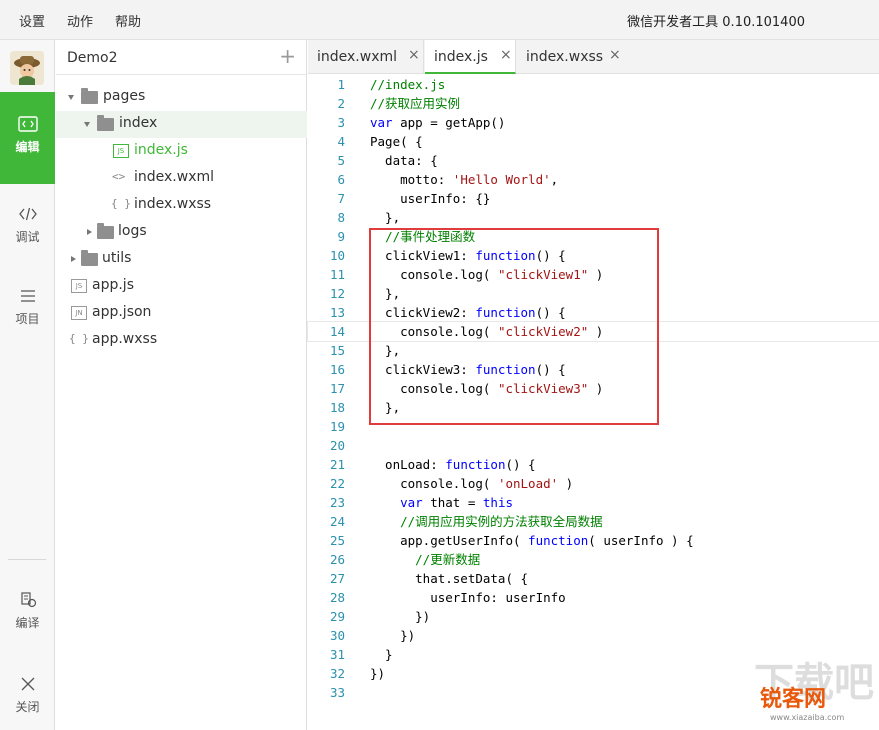 Image resolution: width=879 pixels, height=730 pixels. I want to click on tree-file-index-wxss: { } index.wxss, so click(181, 205).